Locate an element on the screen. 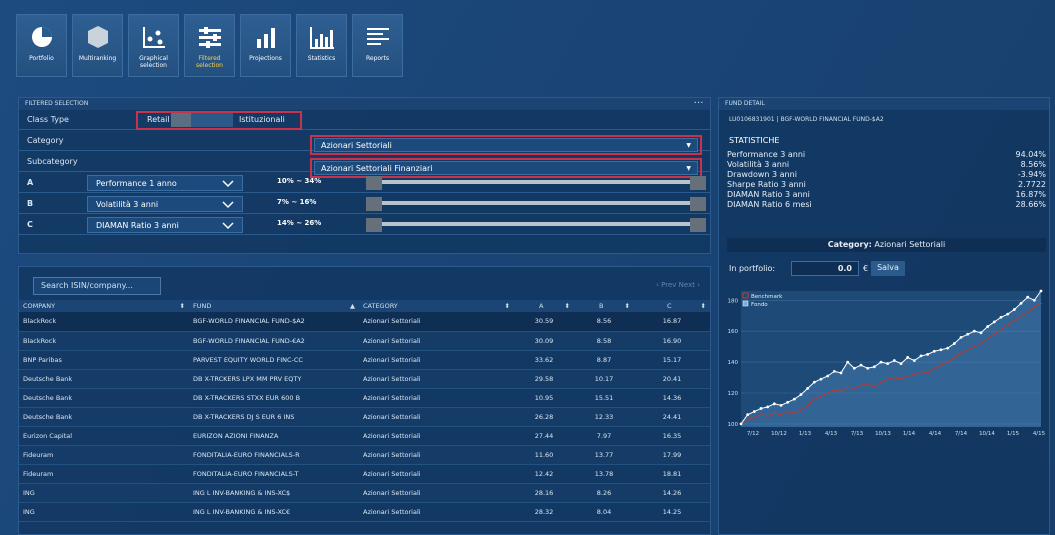 This screenshot has width=1055, height=535. class-type-toggle is located at coordinates (202, 120).